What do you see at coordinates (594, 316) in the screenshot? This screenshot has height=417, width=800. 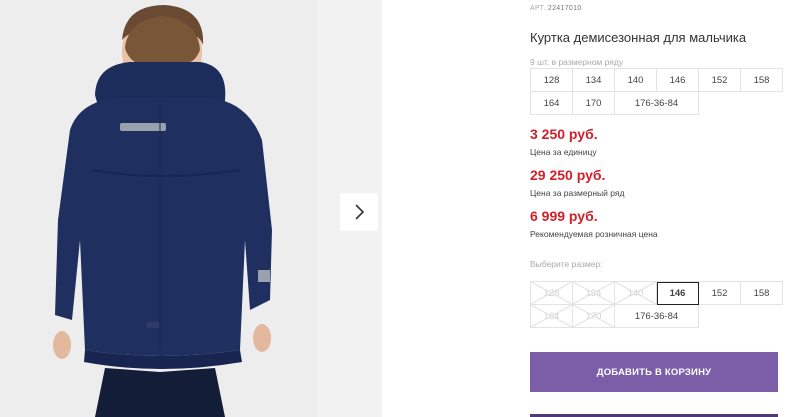 I see `size-option-170: 170` at bounding box center [594, 316].